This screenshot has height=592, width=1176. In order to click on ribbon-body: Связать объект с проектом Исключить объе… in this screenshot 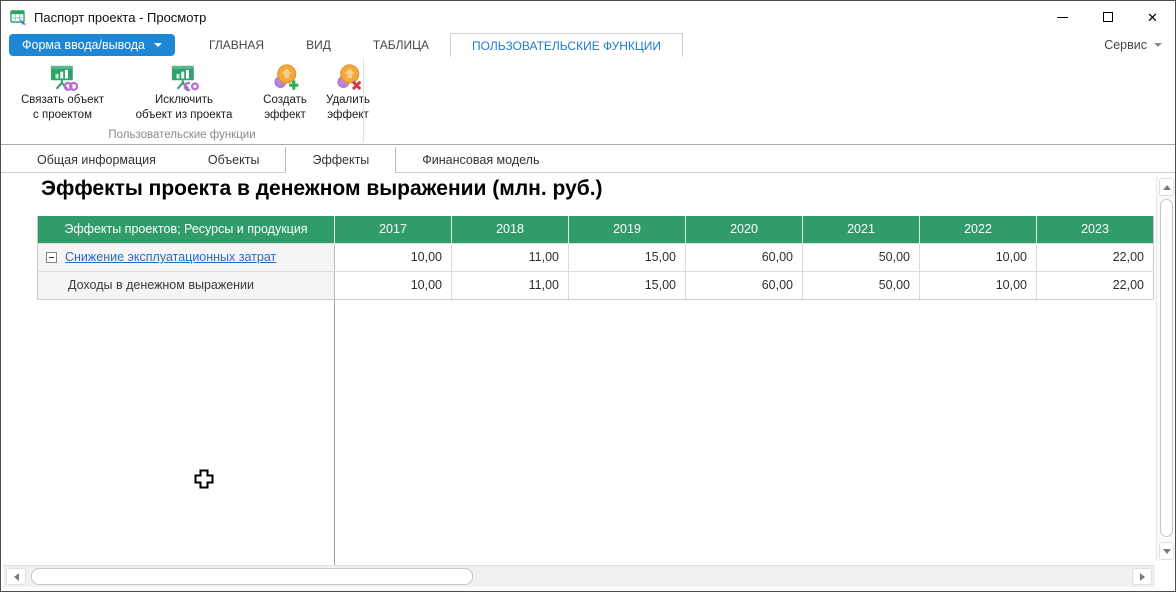, I will do `click(588, 101)`.